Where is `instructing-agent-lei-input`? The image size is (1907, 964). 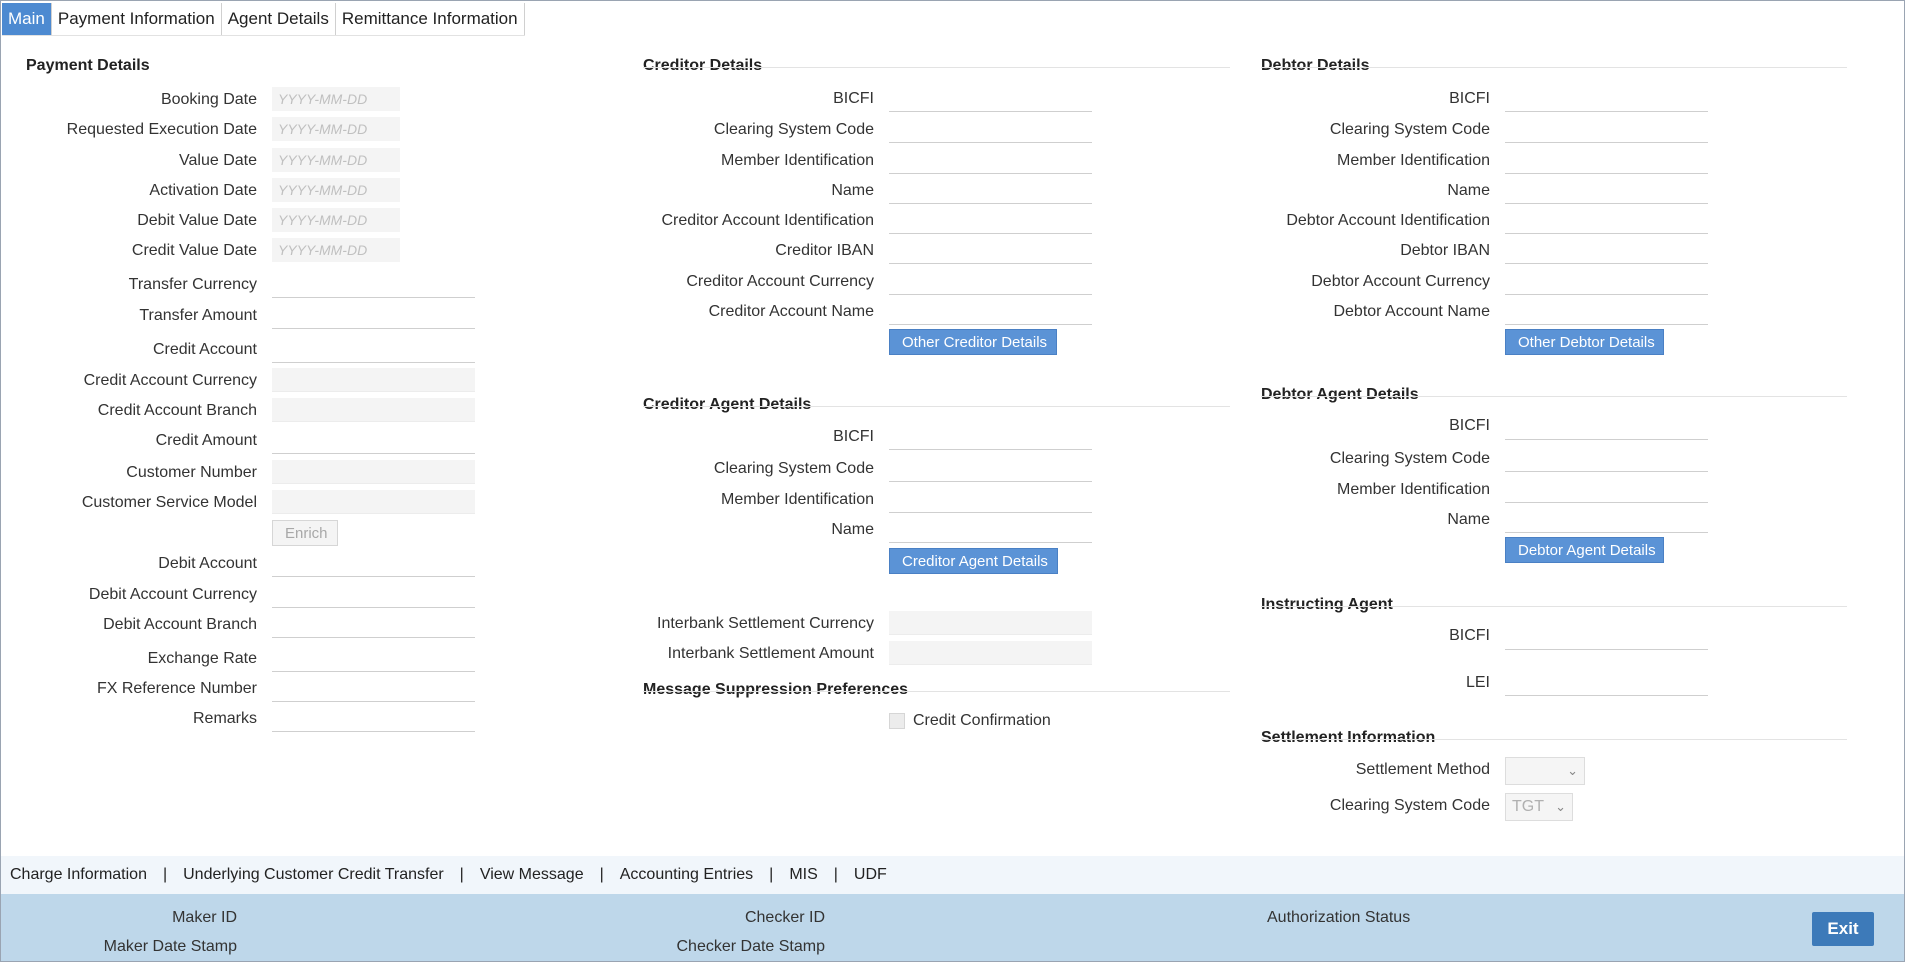 instructing-agent-lei-input is located at coordinates (1606, 684).